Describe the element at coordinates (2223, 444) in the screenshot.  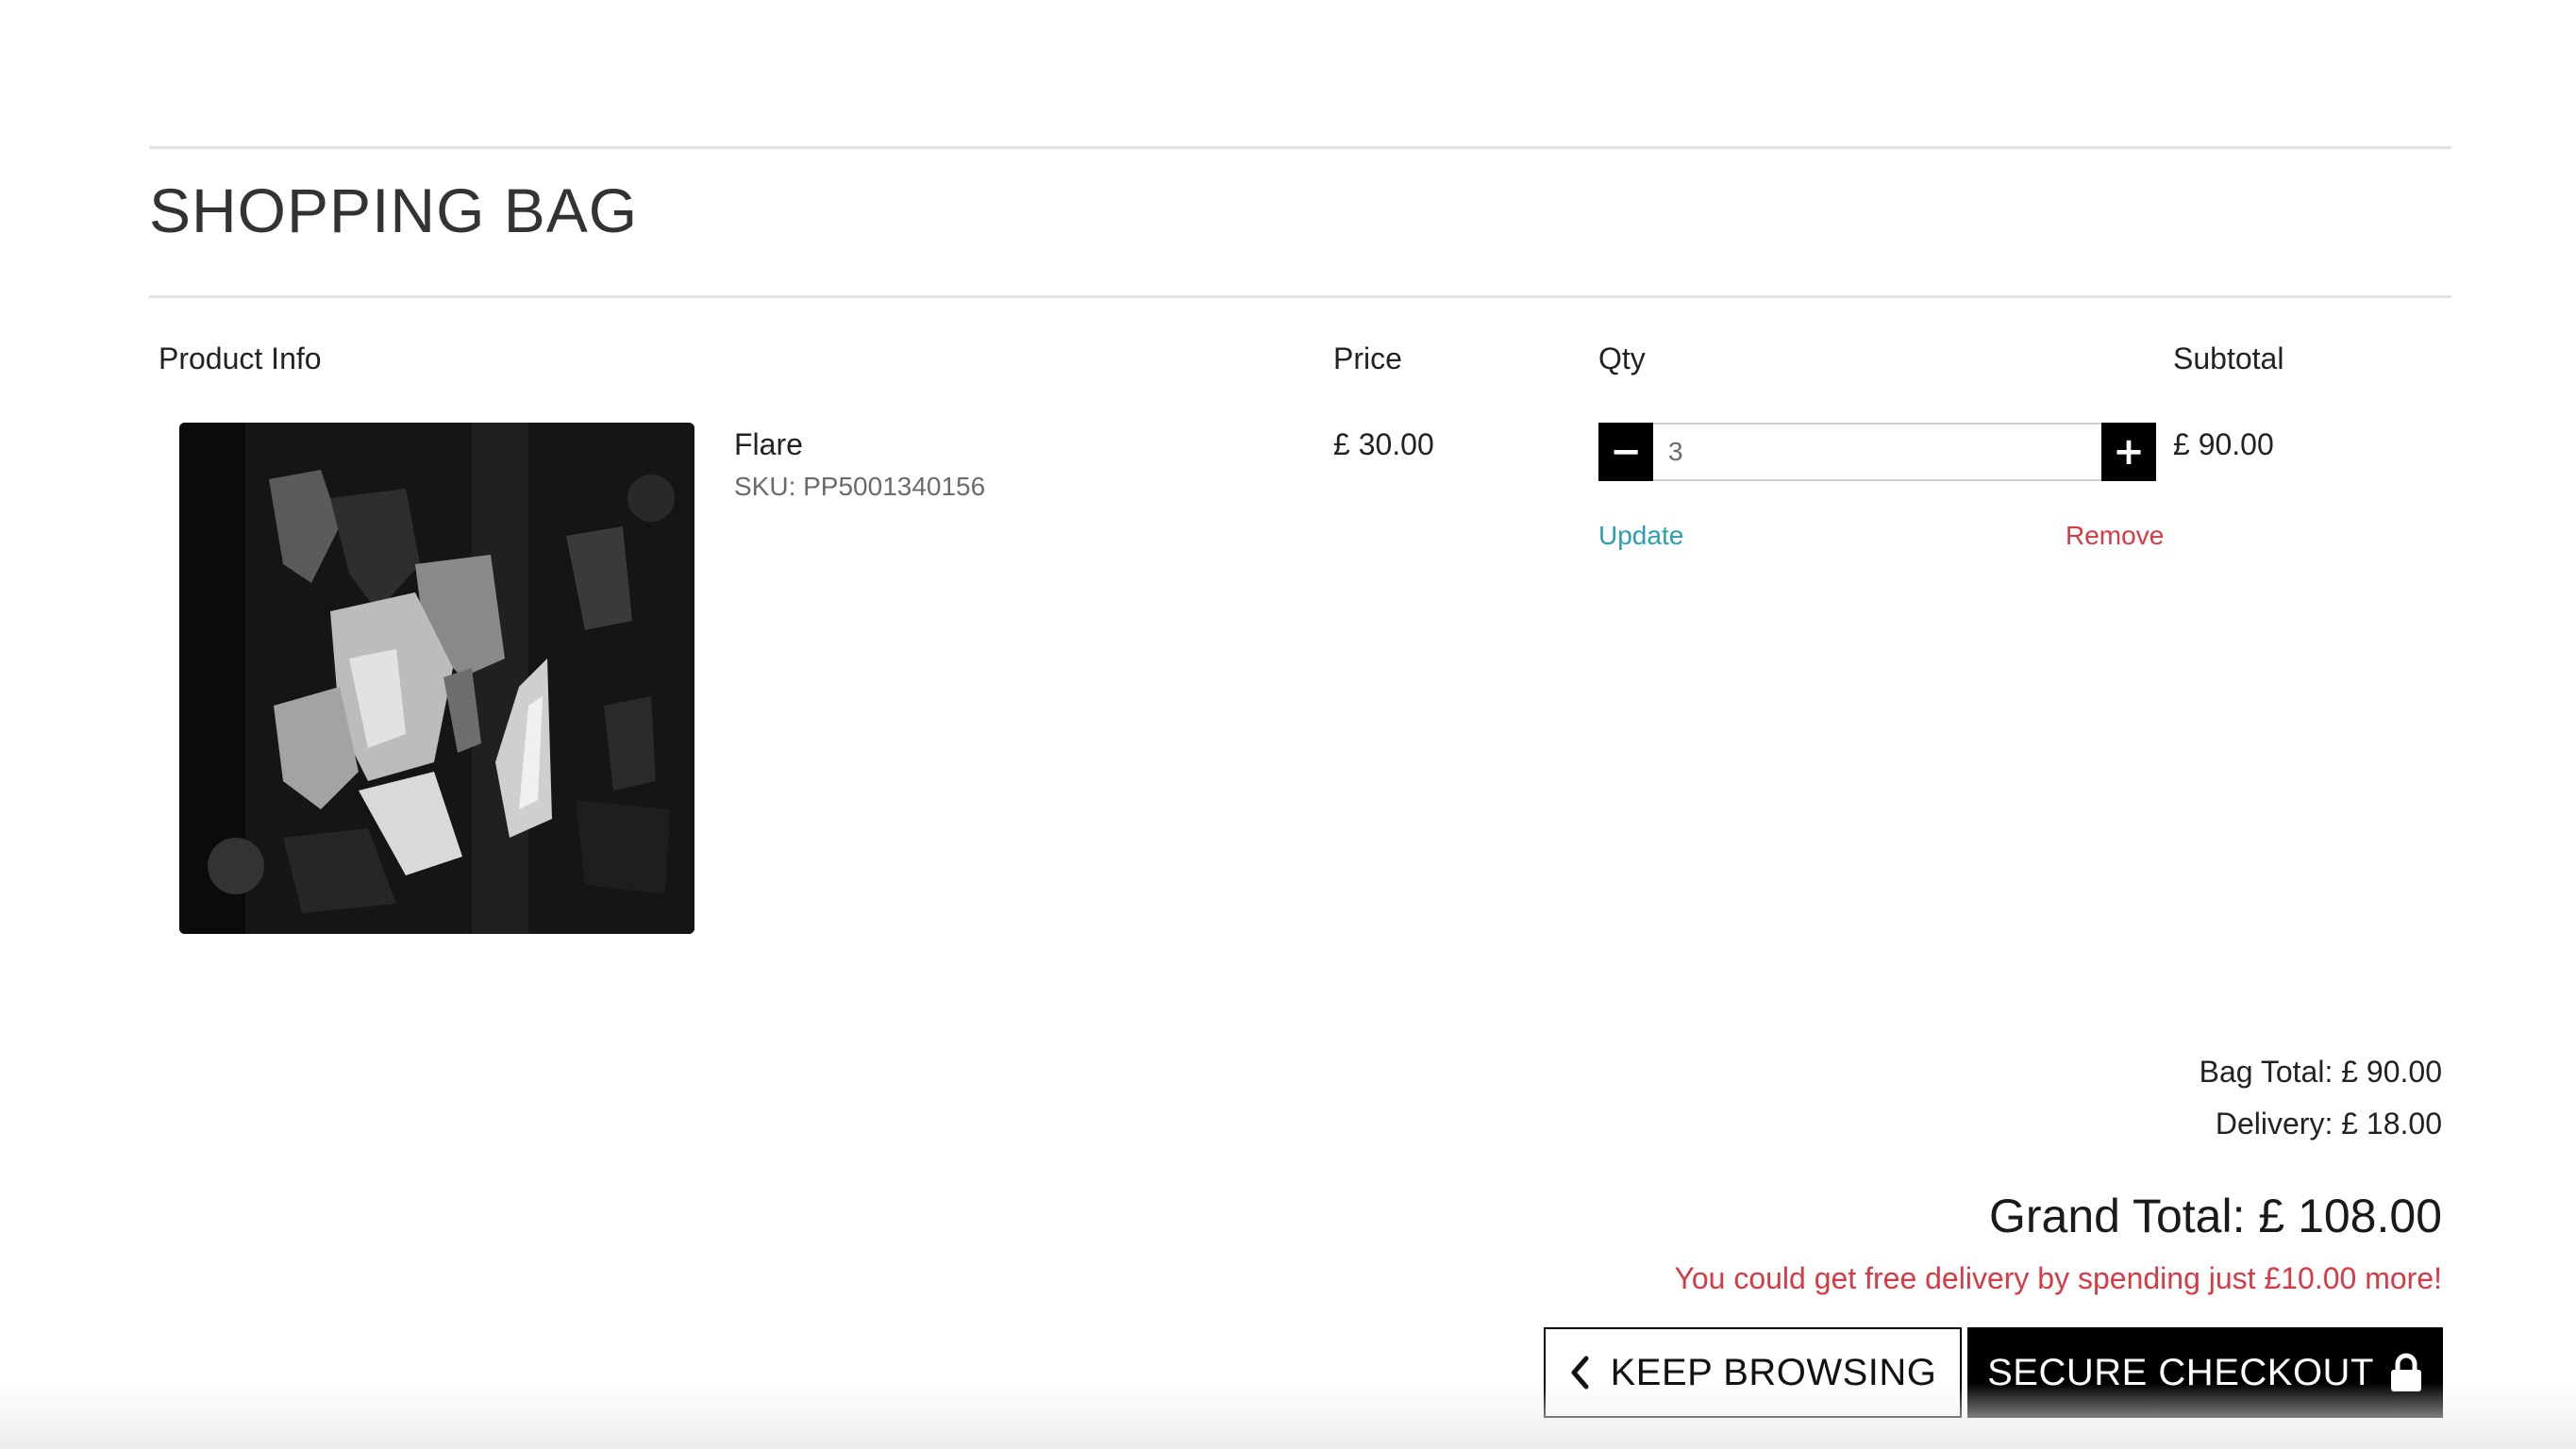
I see `line-subtotal: £ 90.00` at that location.